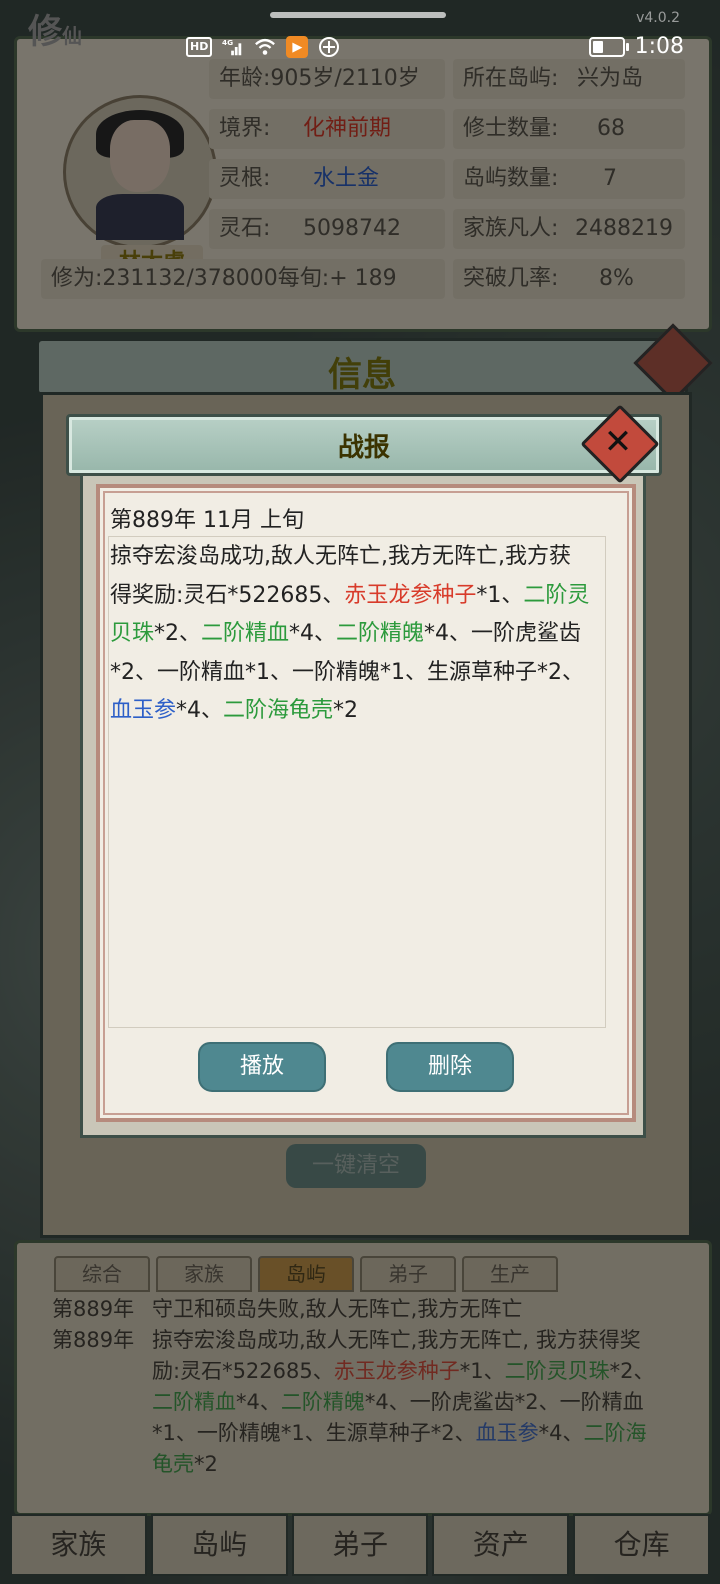  Describe the element at coordinates (143, 710) in the screenshot. I see `reward-item: 血玉参` at that location.